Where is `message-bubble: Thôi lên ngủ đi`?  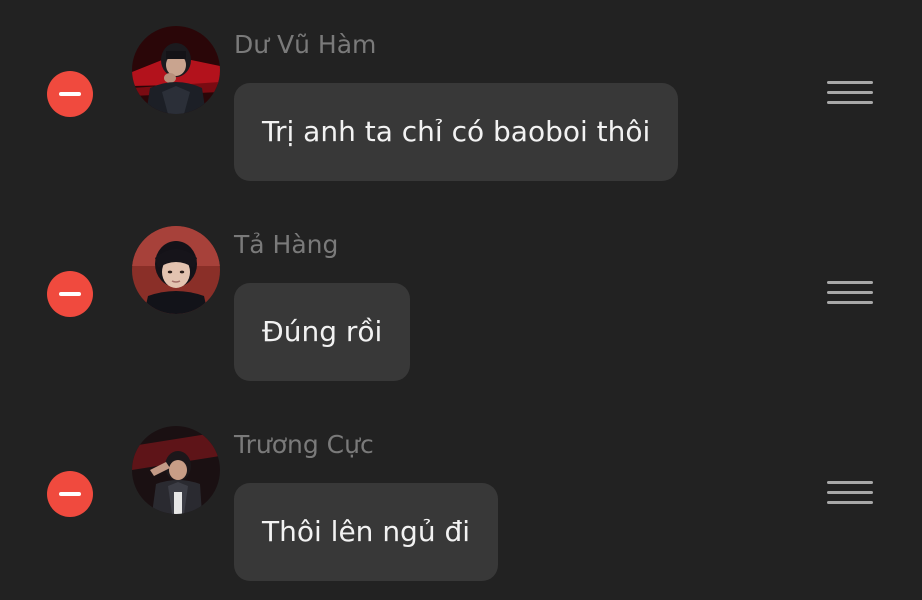
message-bubble: Thôi lên ngủ đi is located at coordinates (366, 532).